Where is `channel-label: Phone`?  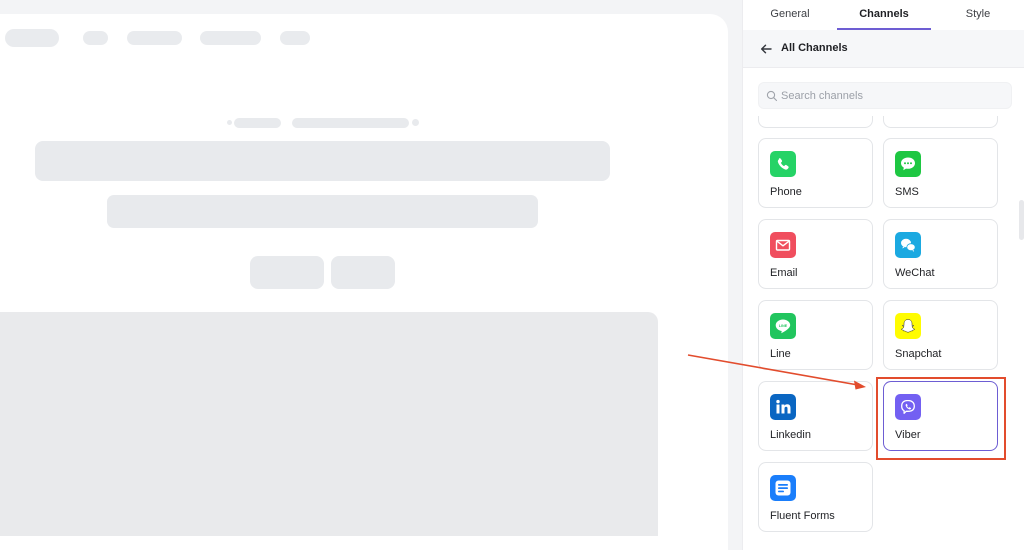 channel-label: Phone is located at coordinates (786, 192).